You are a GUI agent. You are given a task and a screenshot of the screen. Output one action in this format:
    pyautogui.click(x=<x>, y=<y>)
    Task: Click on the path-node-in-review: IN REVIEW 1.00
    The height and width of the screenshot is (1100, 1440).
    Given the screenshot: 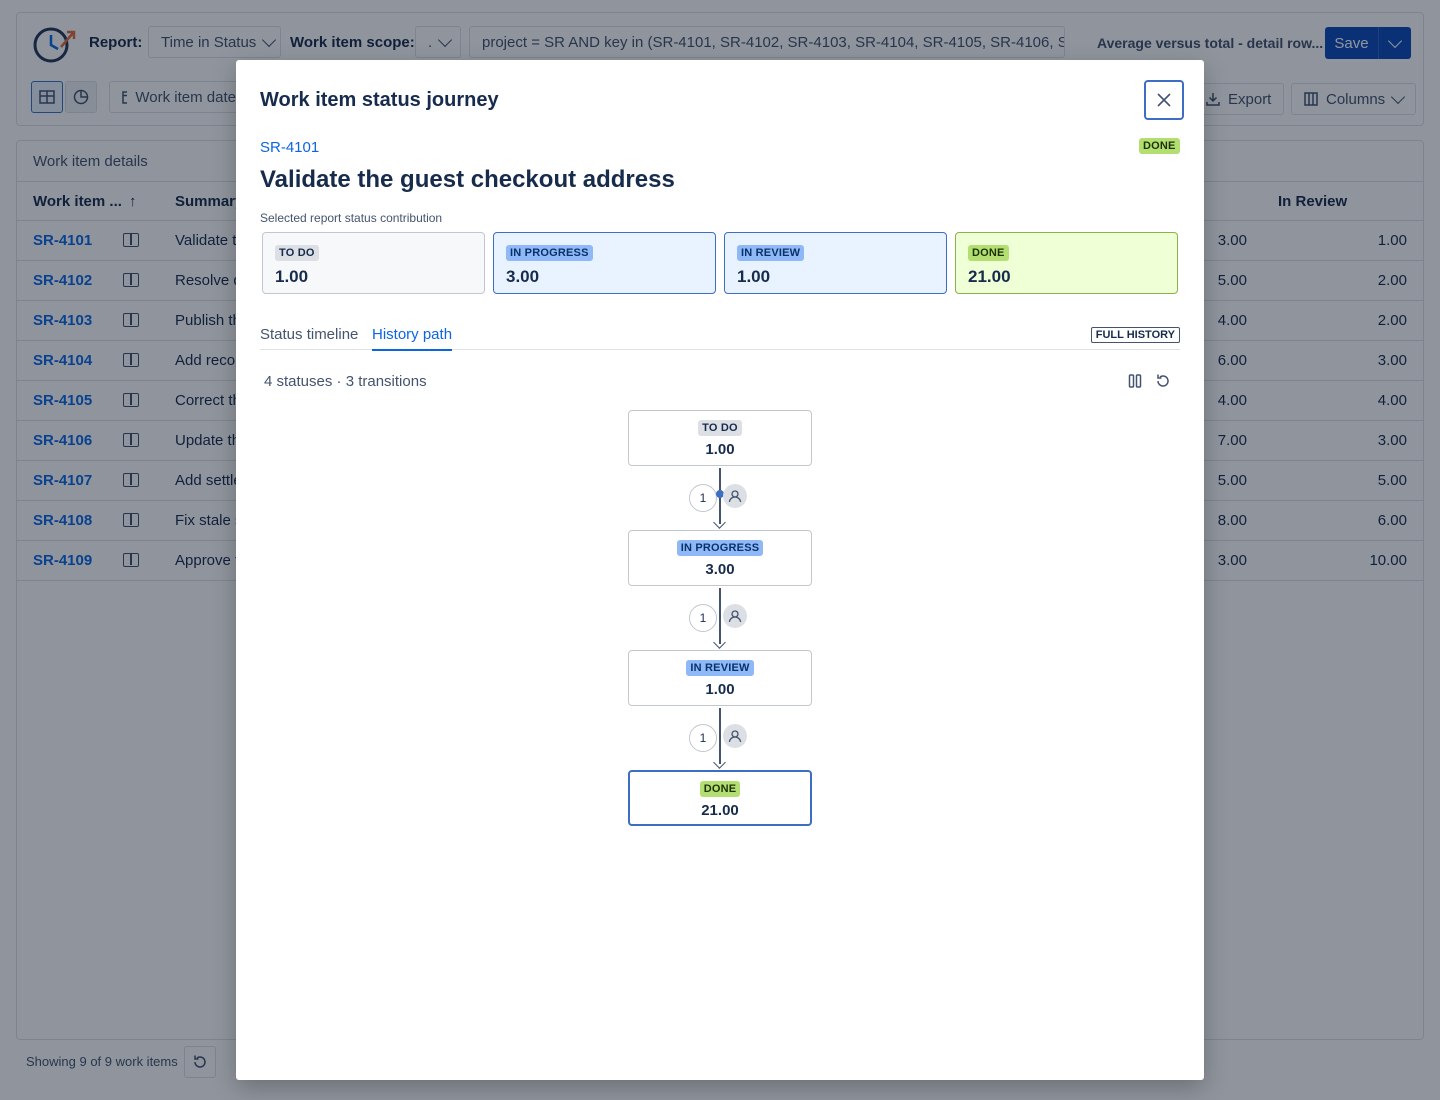 What is the action you would take?
    pyautogui.click(x=720, y=678)
    